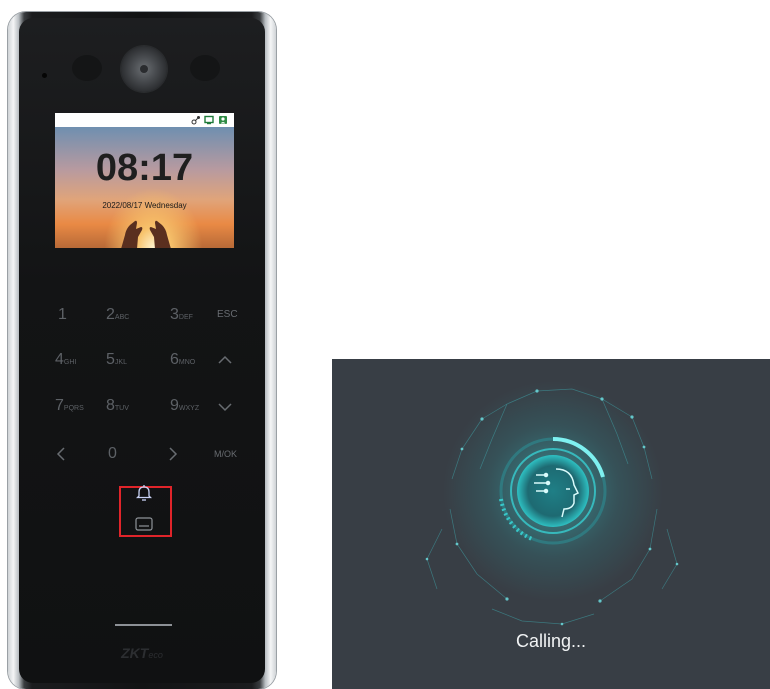  What do you see at coordinates (146, 234) in the screenshot?
I see `hands-silhouette` at bounding box center [146, 234].